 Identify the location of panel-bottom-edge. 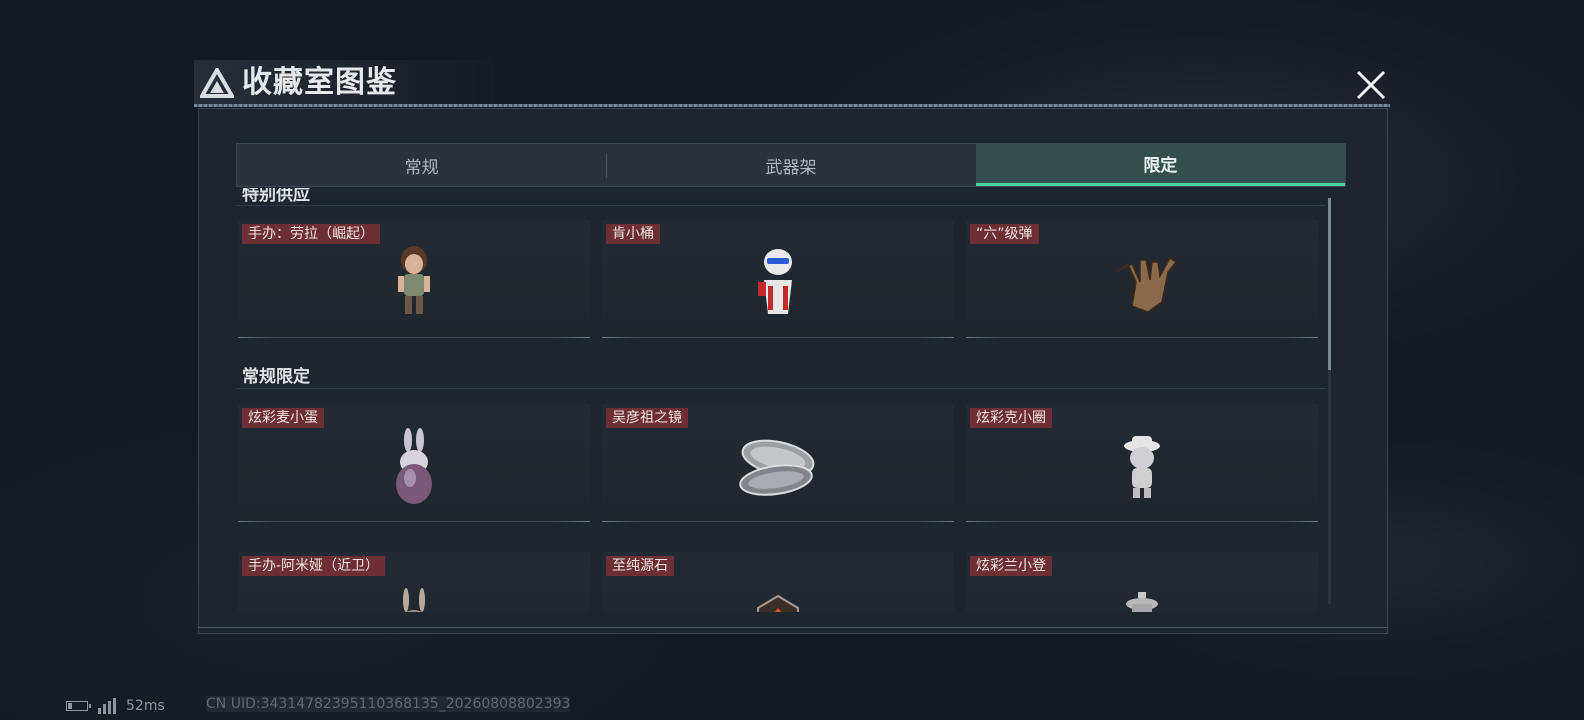
(793, 630).